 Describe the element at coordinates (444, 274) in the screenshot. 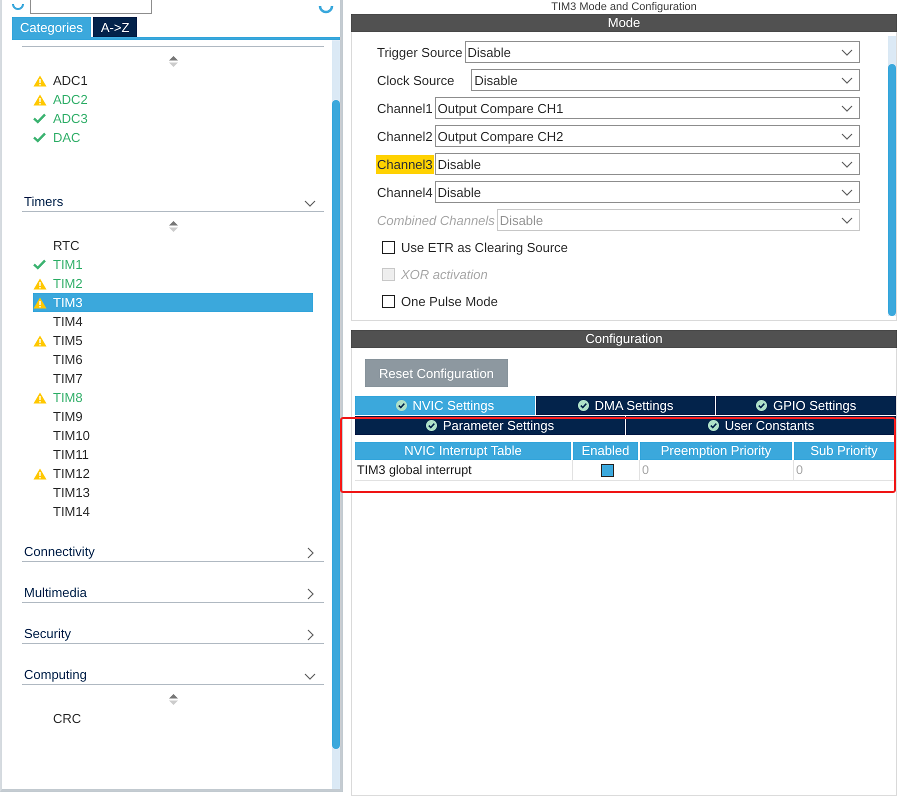

I see `checkbox-label: XOR activation` at that location.